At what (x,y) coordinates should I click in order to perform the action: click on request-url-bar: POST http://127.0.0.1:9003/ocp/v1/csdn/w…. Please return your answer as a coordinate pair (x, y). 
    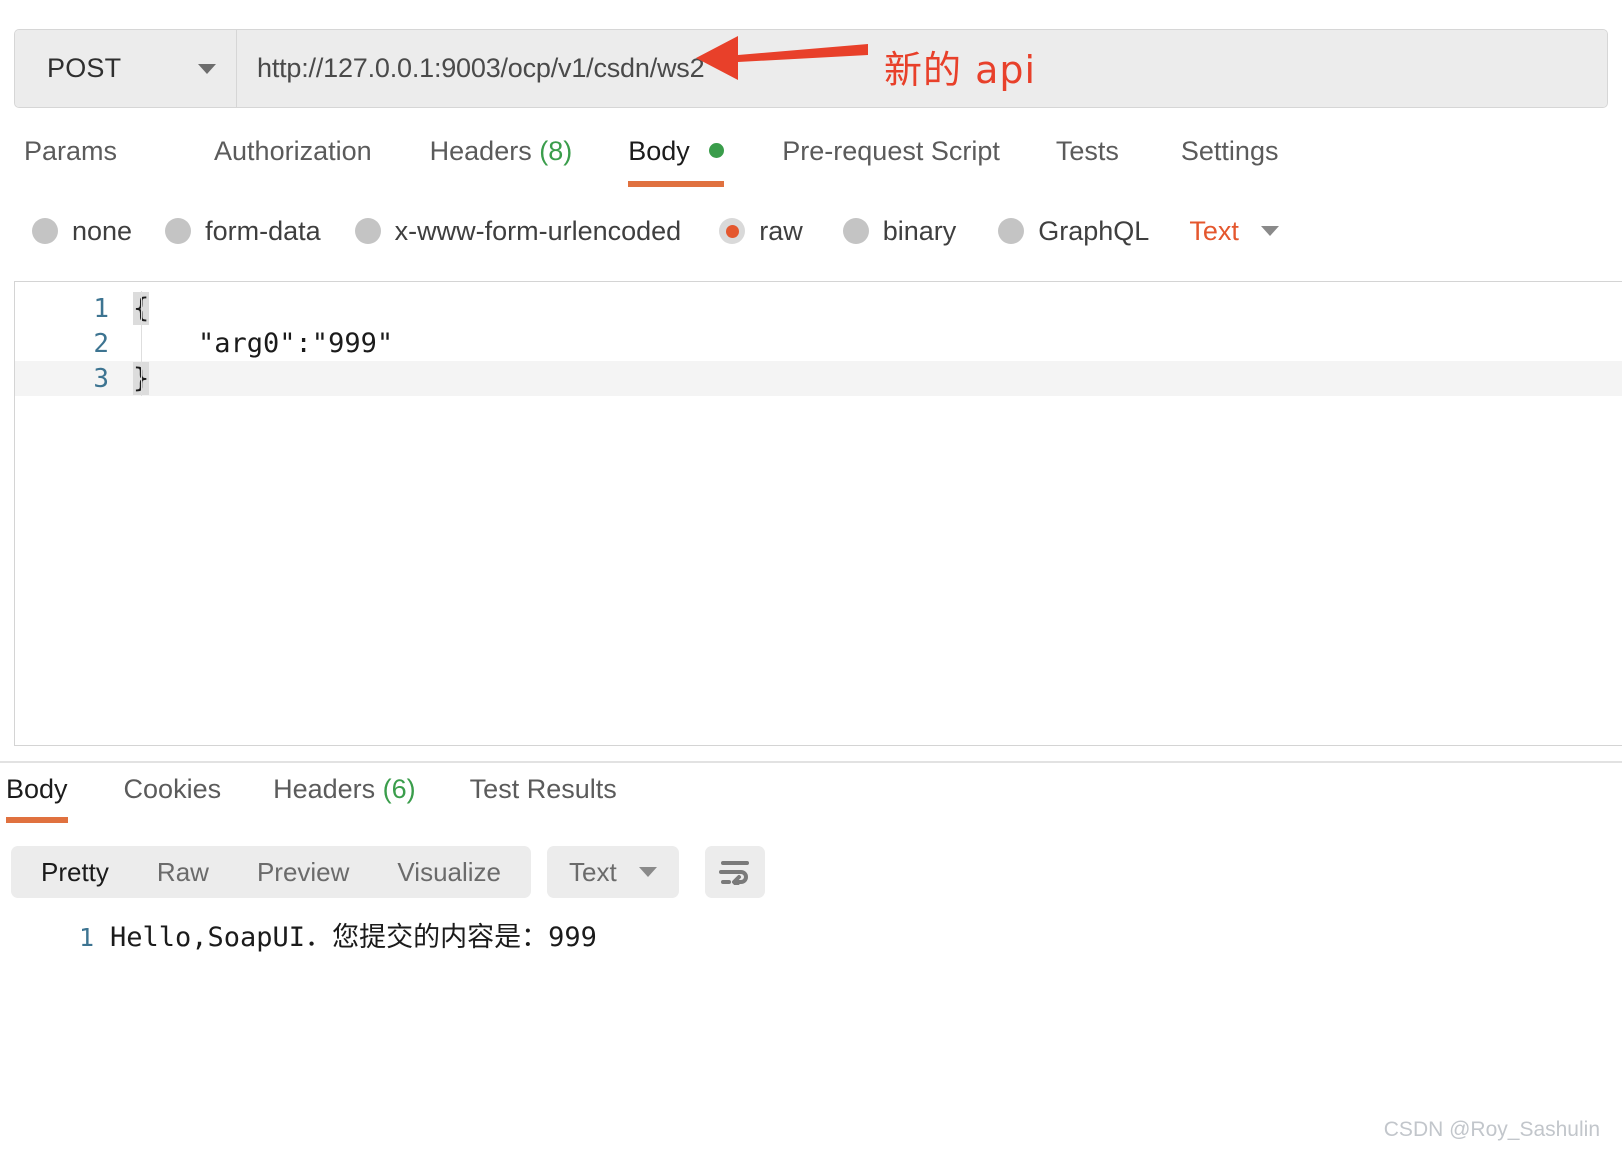
    Looking at the image, I should click on (811, 68).